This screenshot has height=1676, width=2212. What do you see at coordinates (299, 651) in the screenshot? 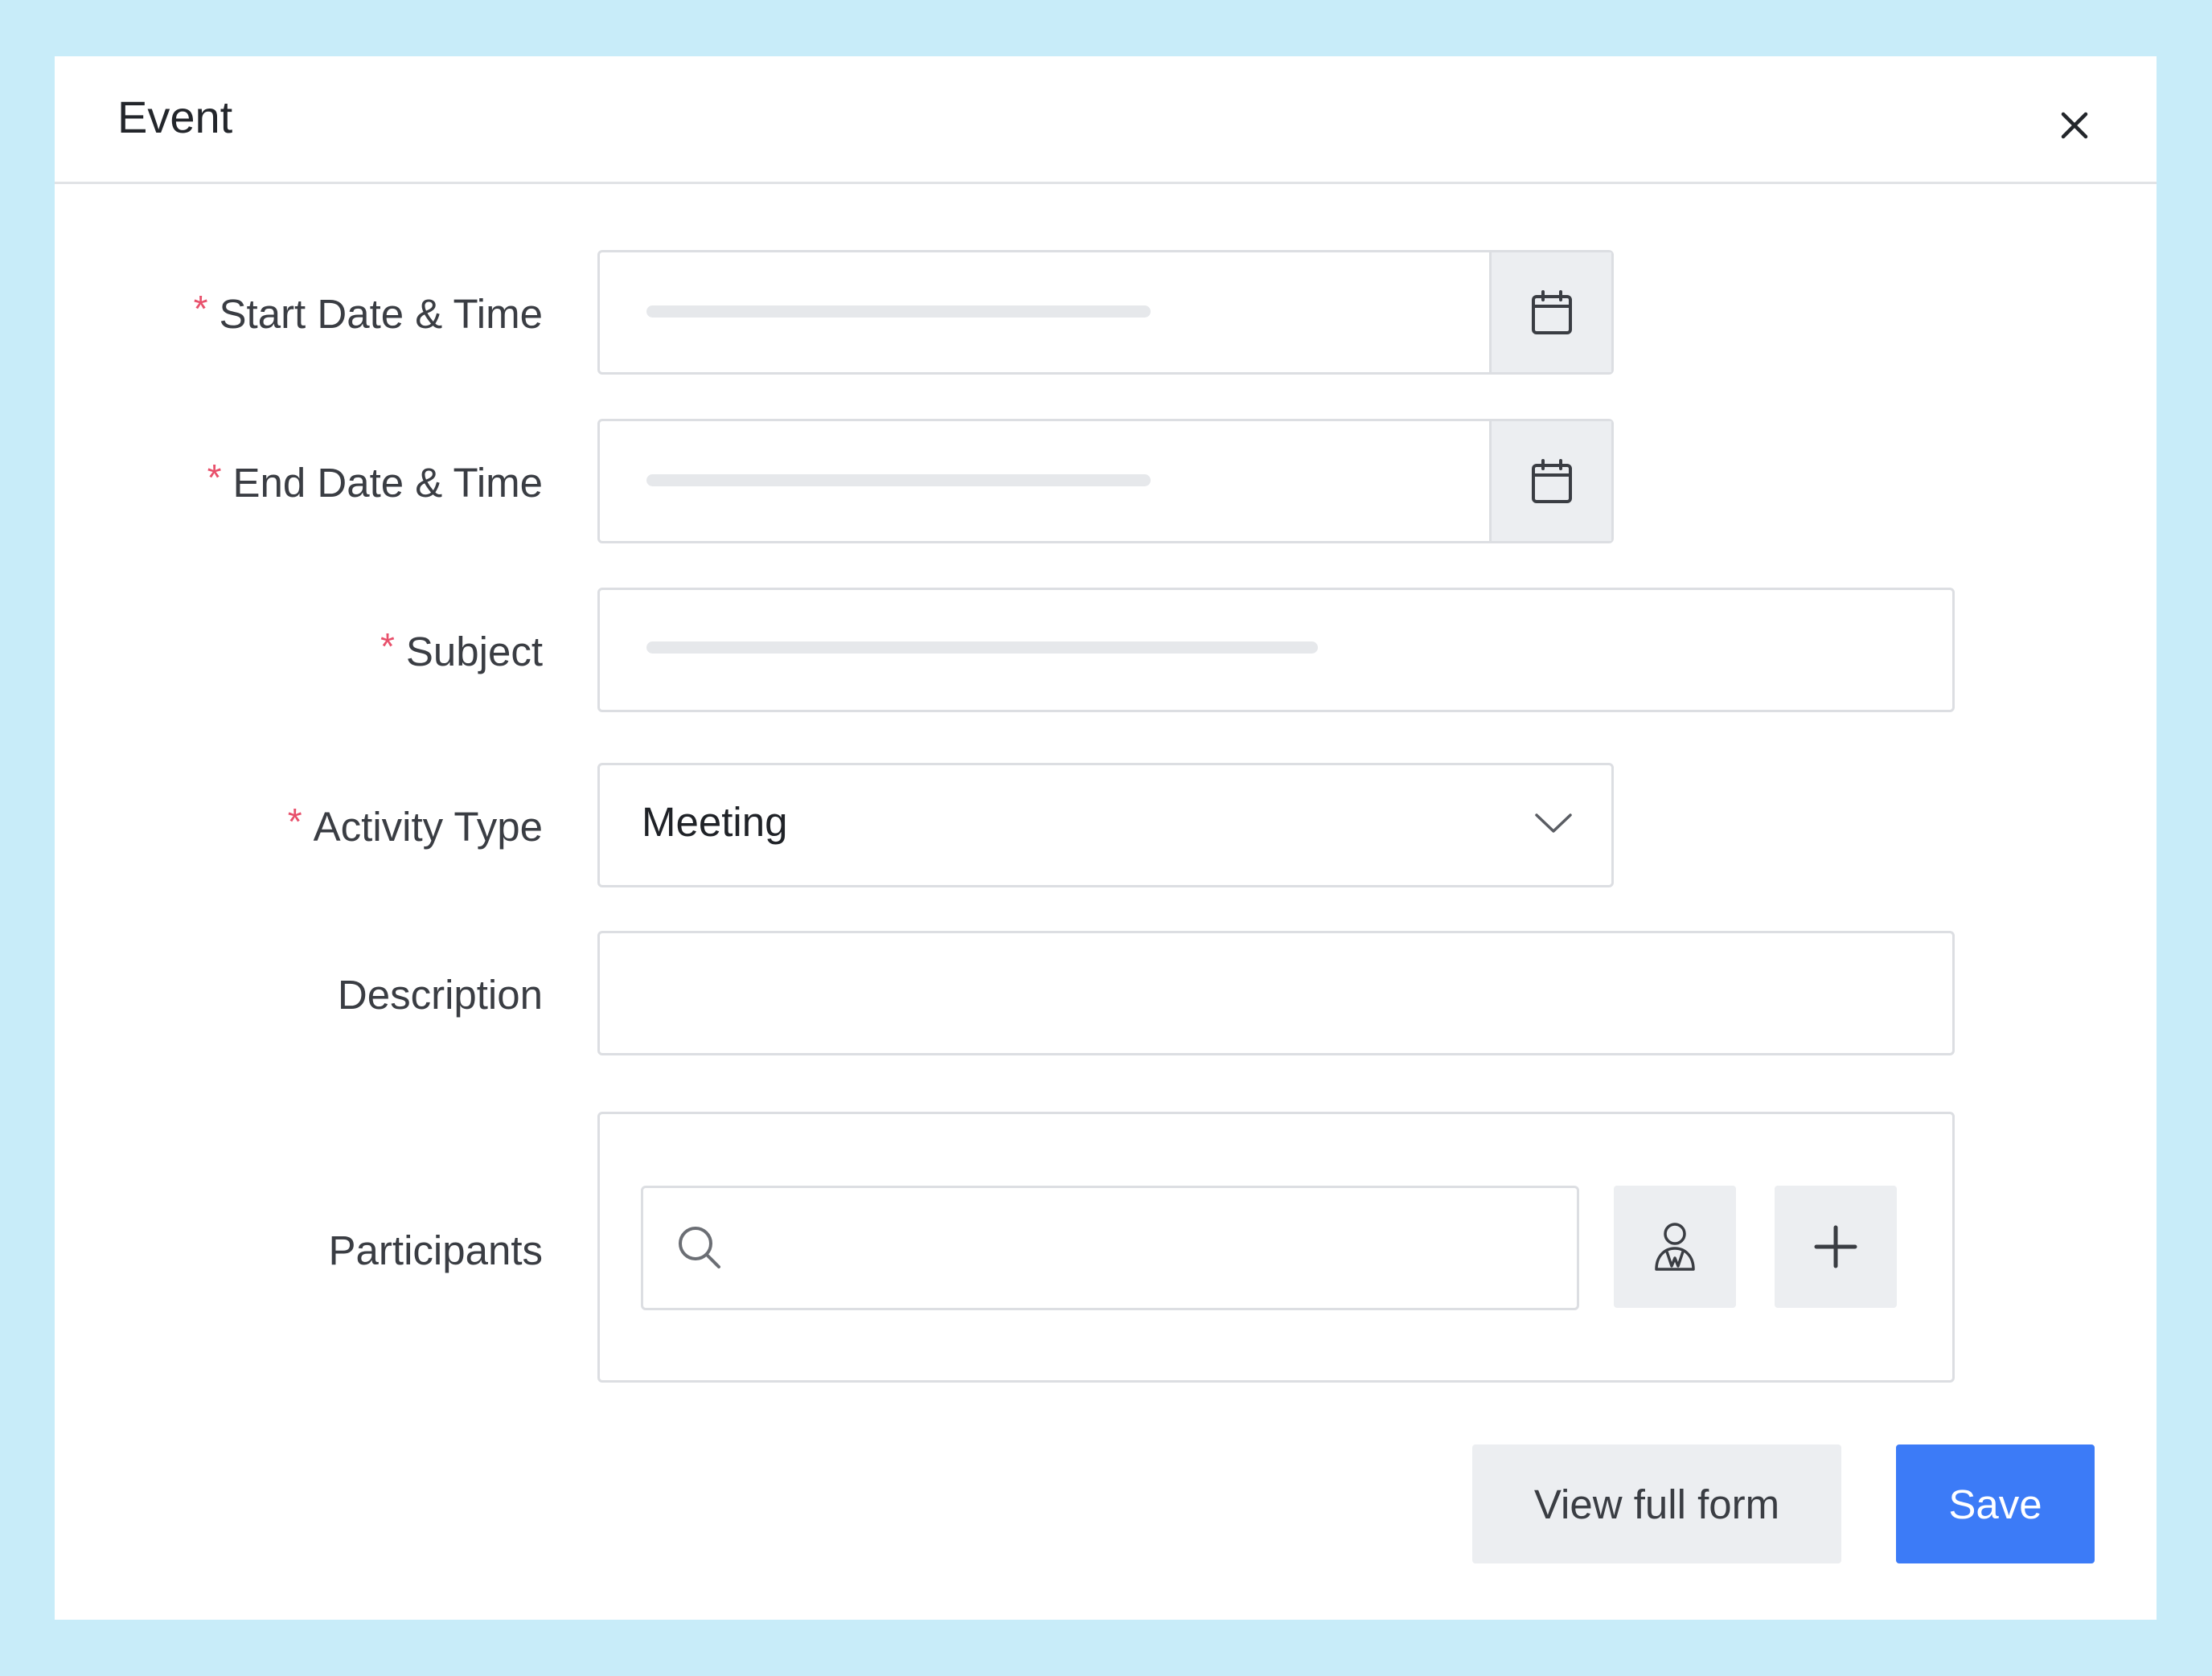
I see `subject-label: * Subject` at bounding box center [299, 651].